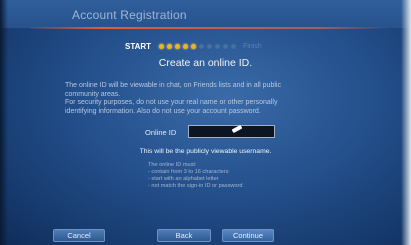 The width and height of the screenshot is (411, 245). What do you see at coordinates (129, 15) in the screenshot?
I see `window-title: Account Registration` at bounding box center [129, 15].